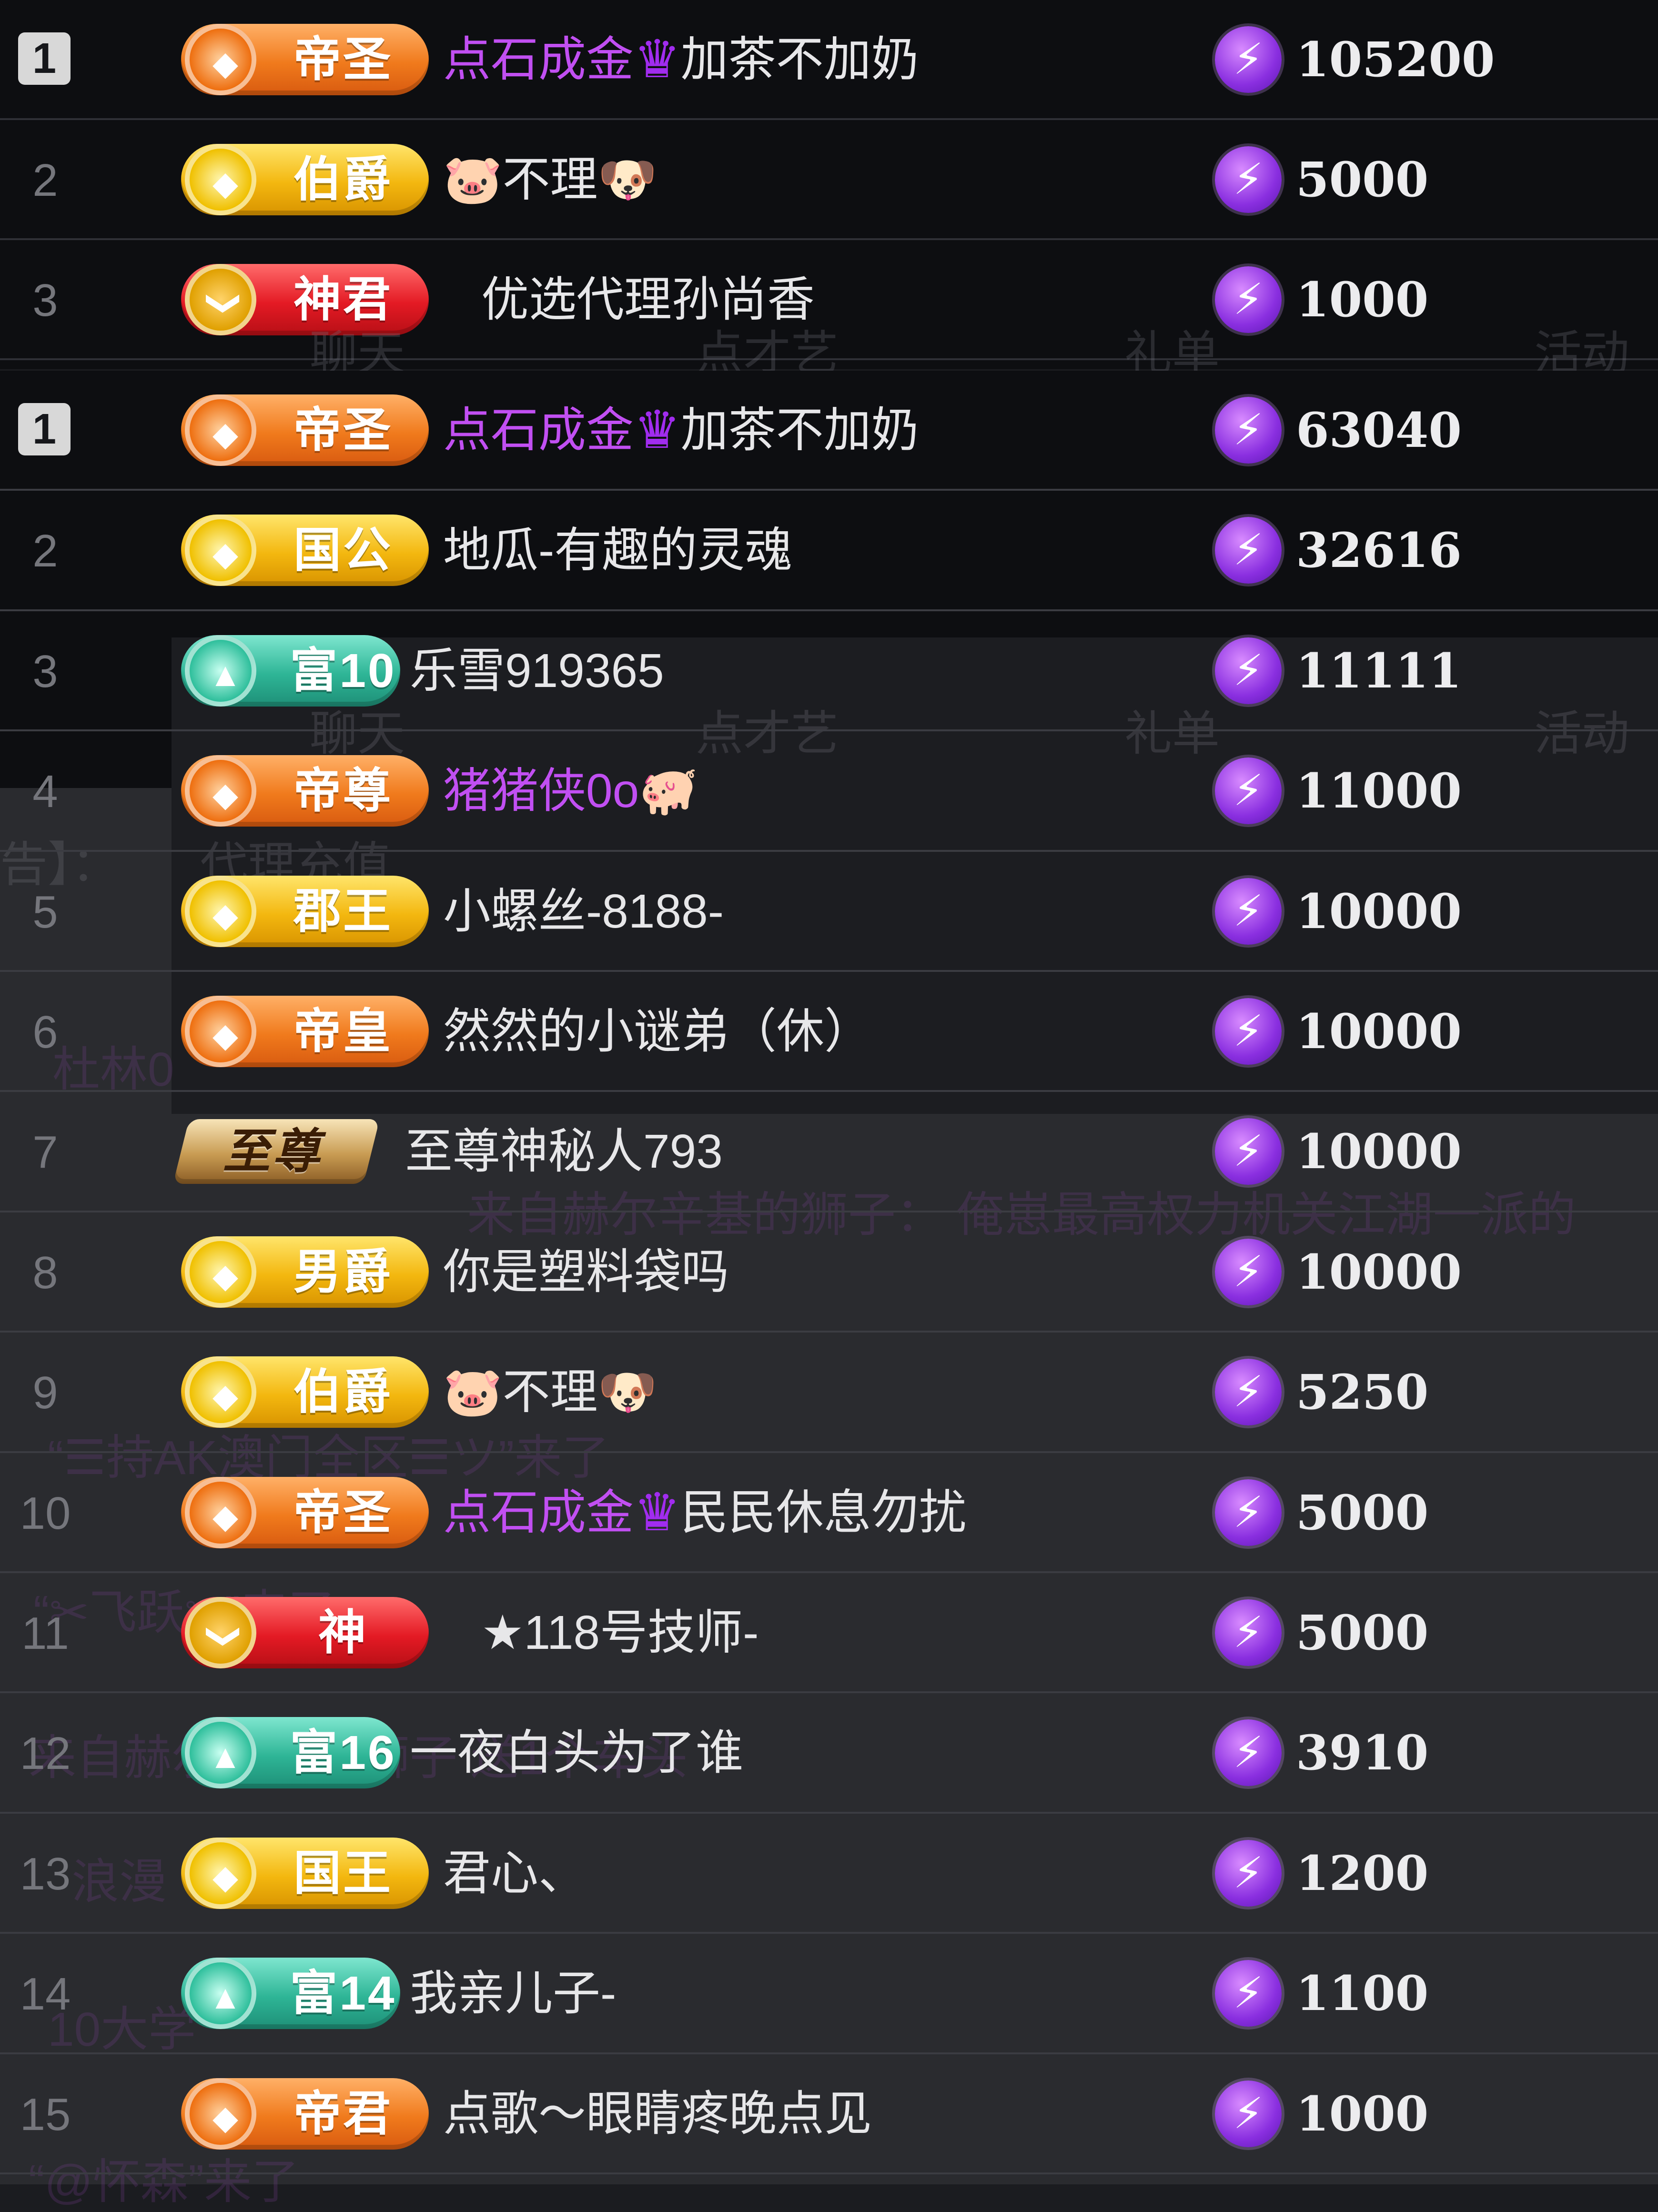  Describe the element at coordinates (343, 1392) in the screenshot. I see `badge-label: 伯爵` at that location.